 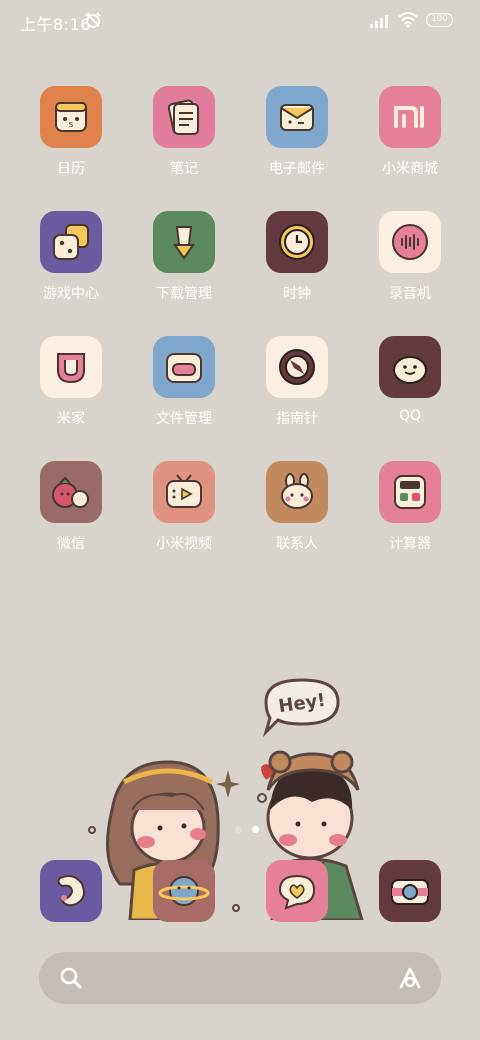 What do you see at coordinates (297, 492) in the screenshot?
I see `contacts-icon` at bounding box center [297, 492].